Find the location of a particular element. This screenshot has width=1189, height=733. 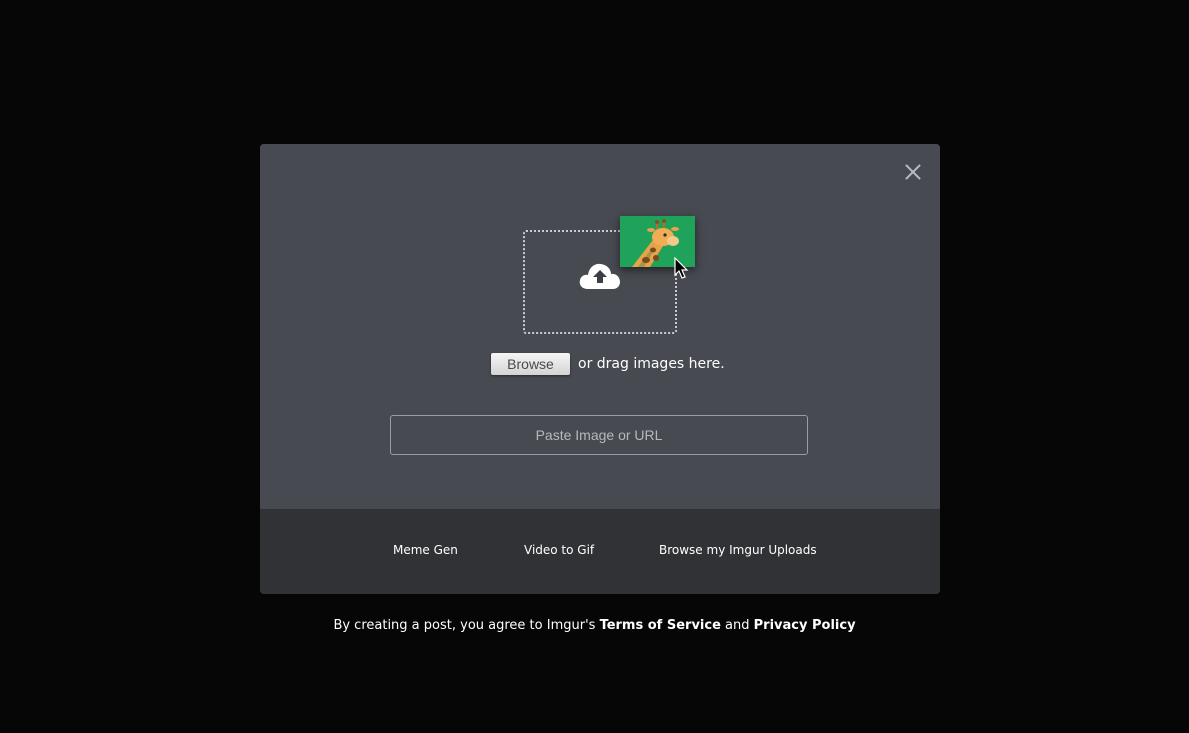

browse-row: Browse or drag images here. is located at coordinates (600, 365).